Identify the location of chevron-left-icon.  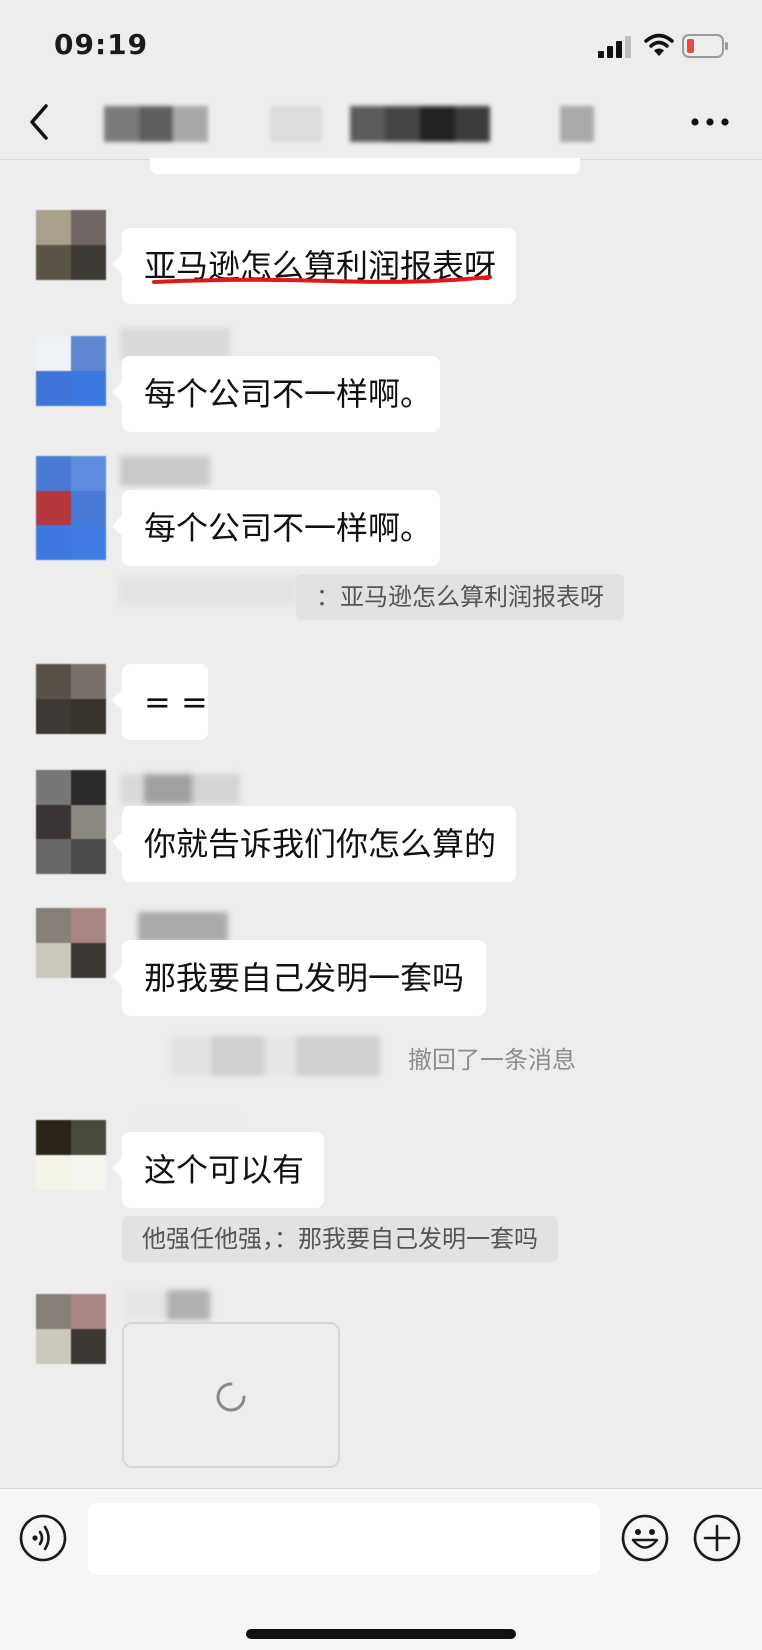
(39, 122).